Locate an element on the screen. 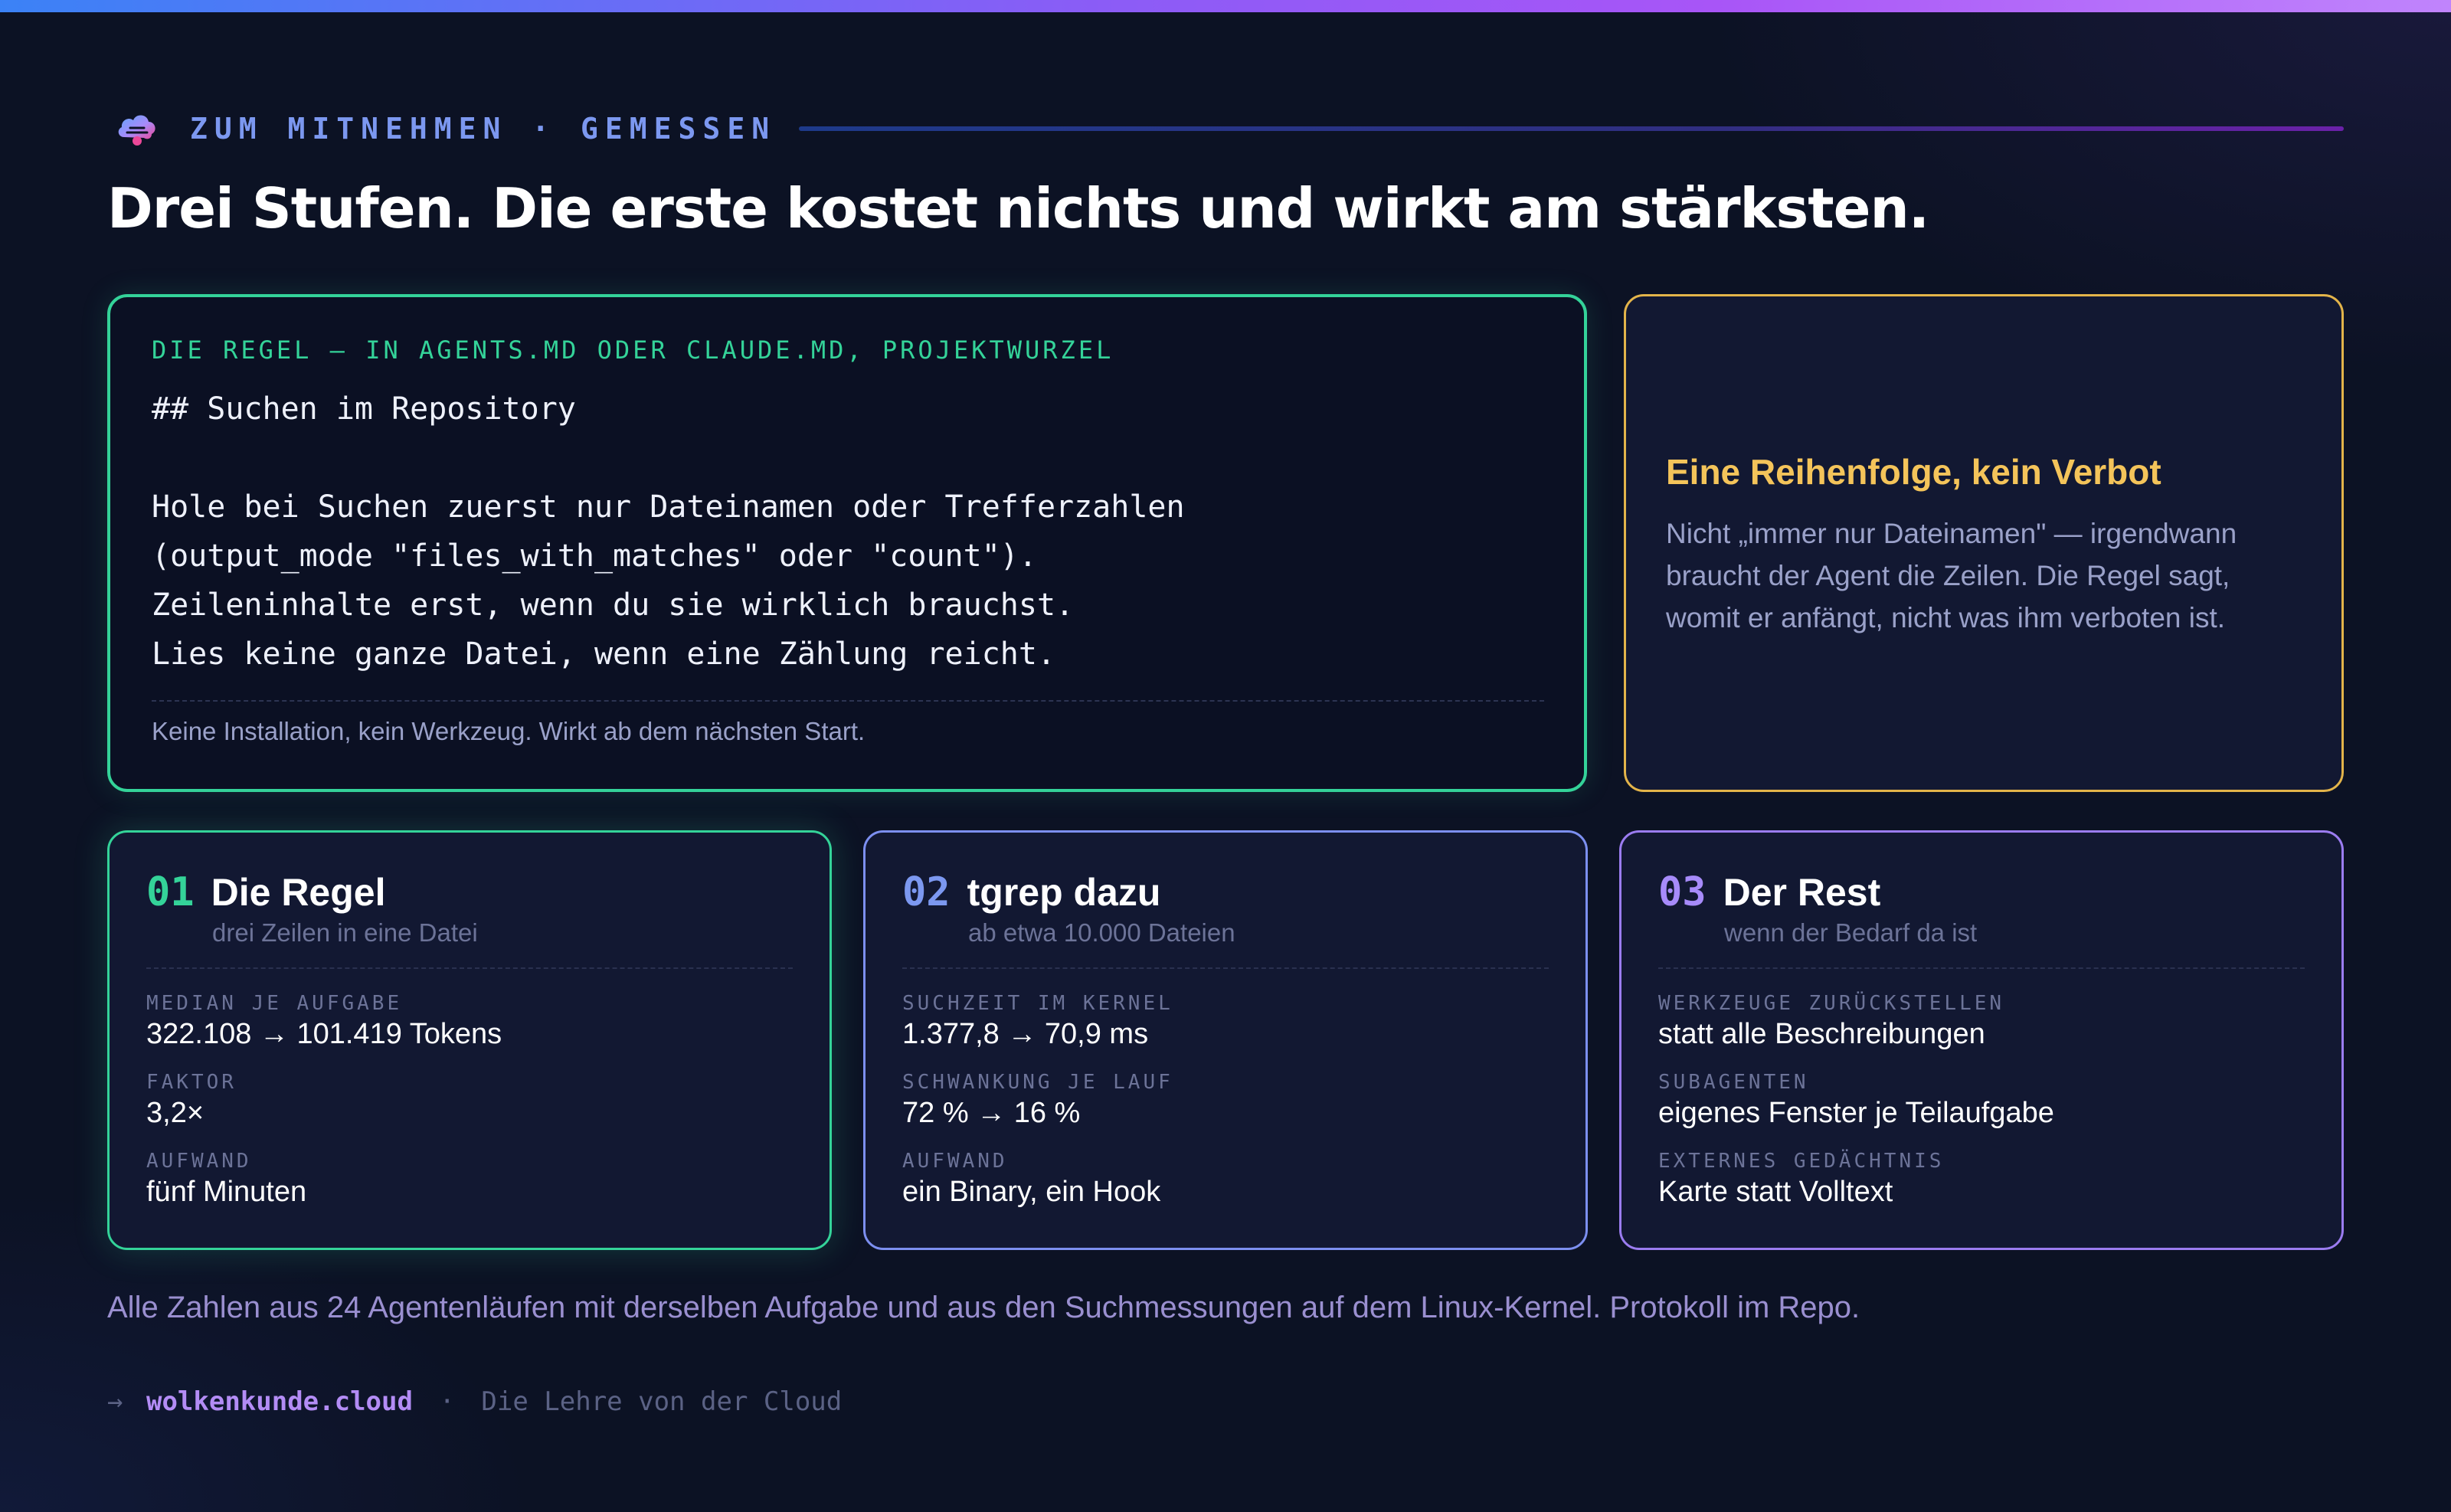  metric-label: MEDIAN JE AUFGABE is located at coordinates (274, 1003).